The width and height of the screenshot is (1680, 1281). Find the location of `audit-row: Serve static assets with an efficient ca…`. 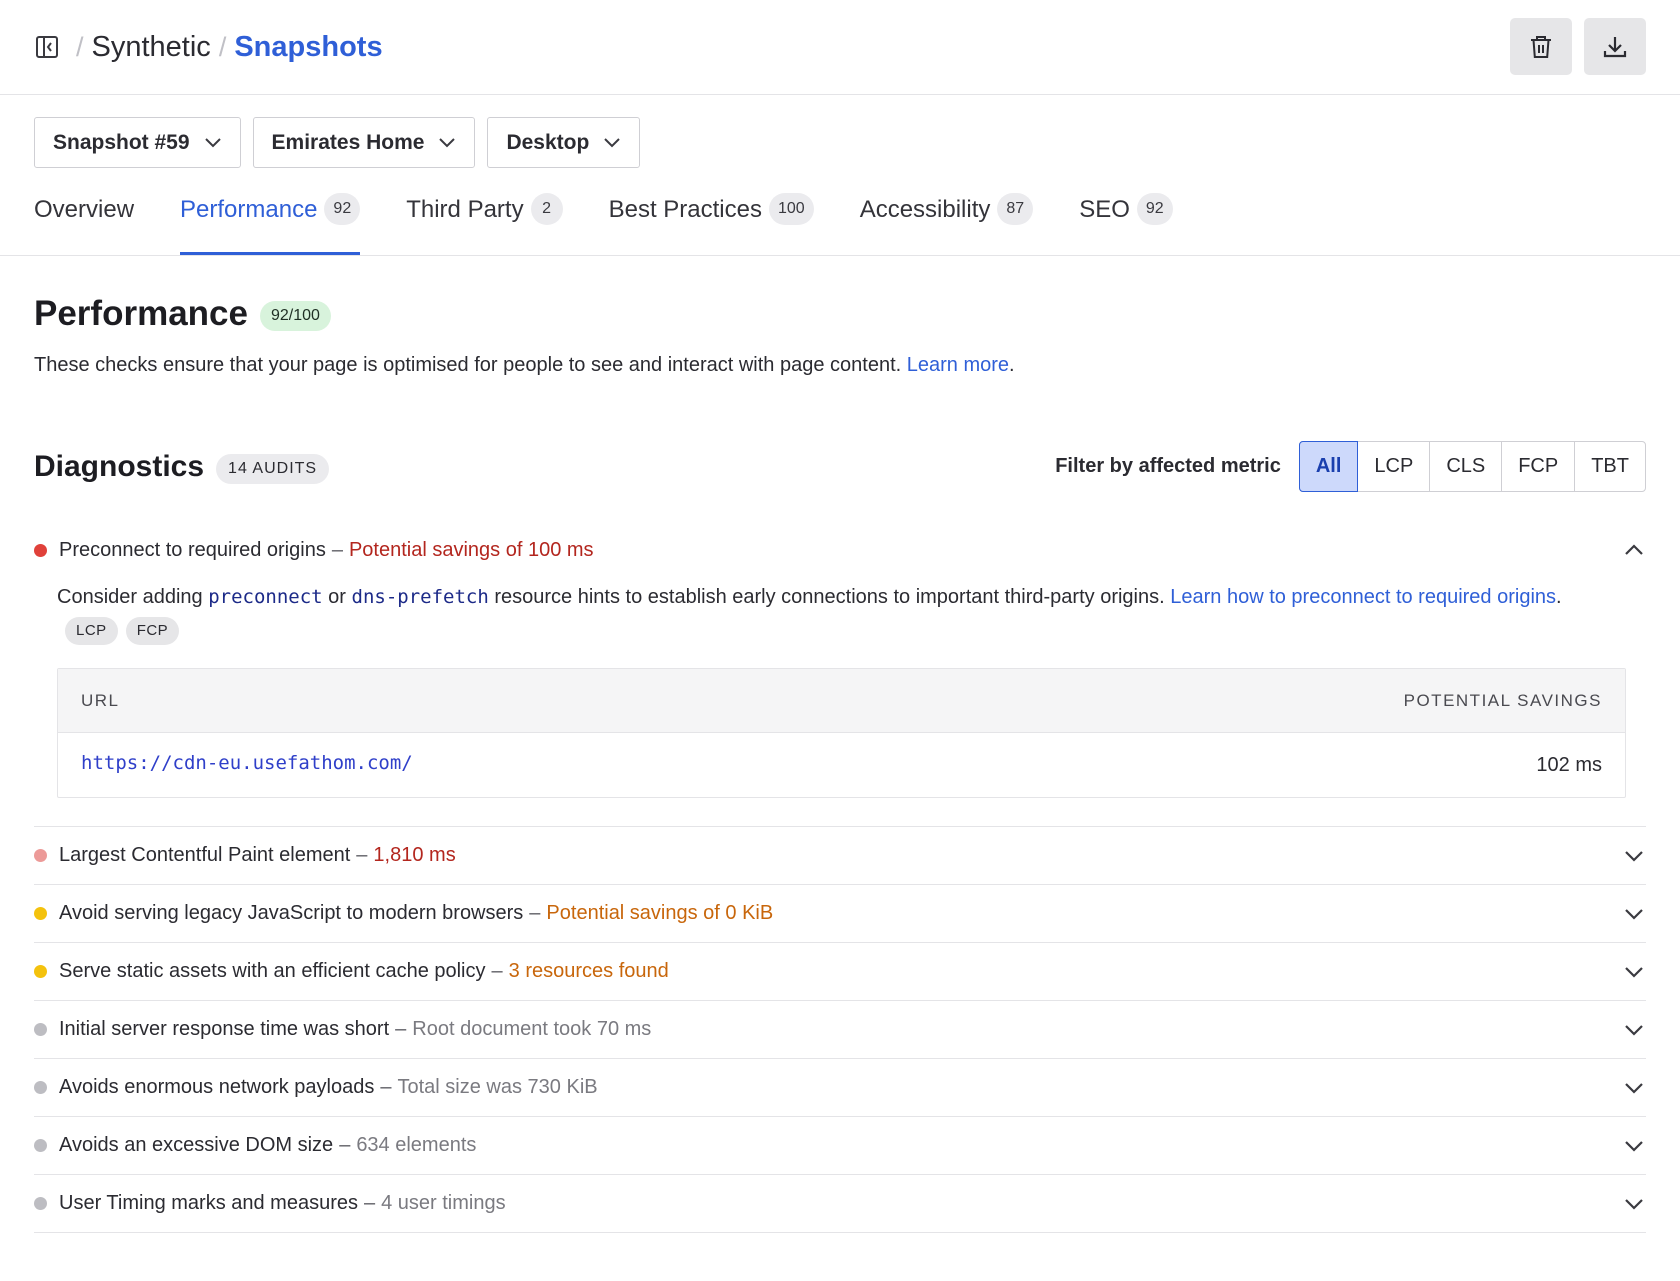

audit-row: Serve static assets with an efficient ca… is located at coordinates (840, 972).